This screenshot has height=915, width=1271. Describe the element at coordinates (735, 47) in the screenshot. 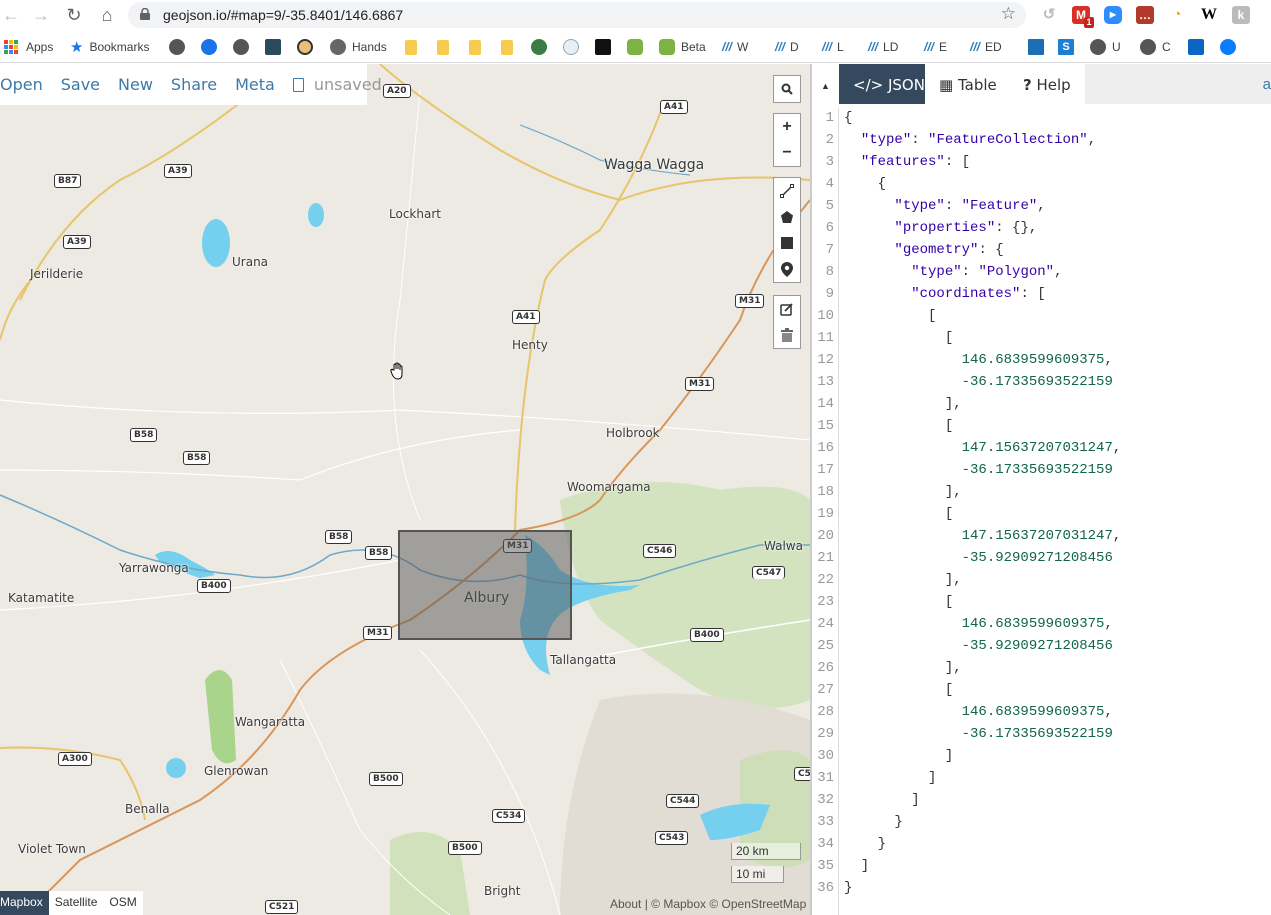

I see `bookmark-w: /// W` at that location.